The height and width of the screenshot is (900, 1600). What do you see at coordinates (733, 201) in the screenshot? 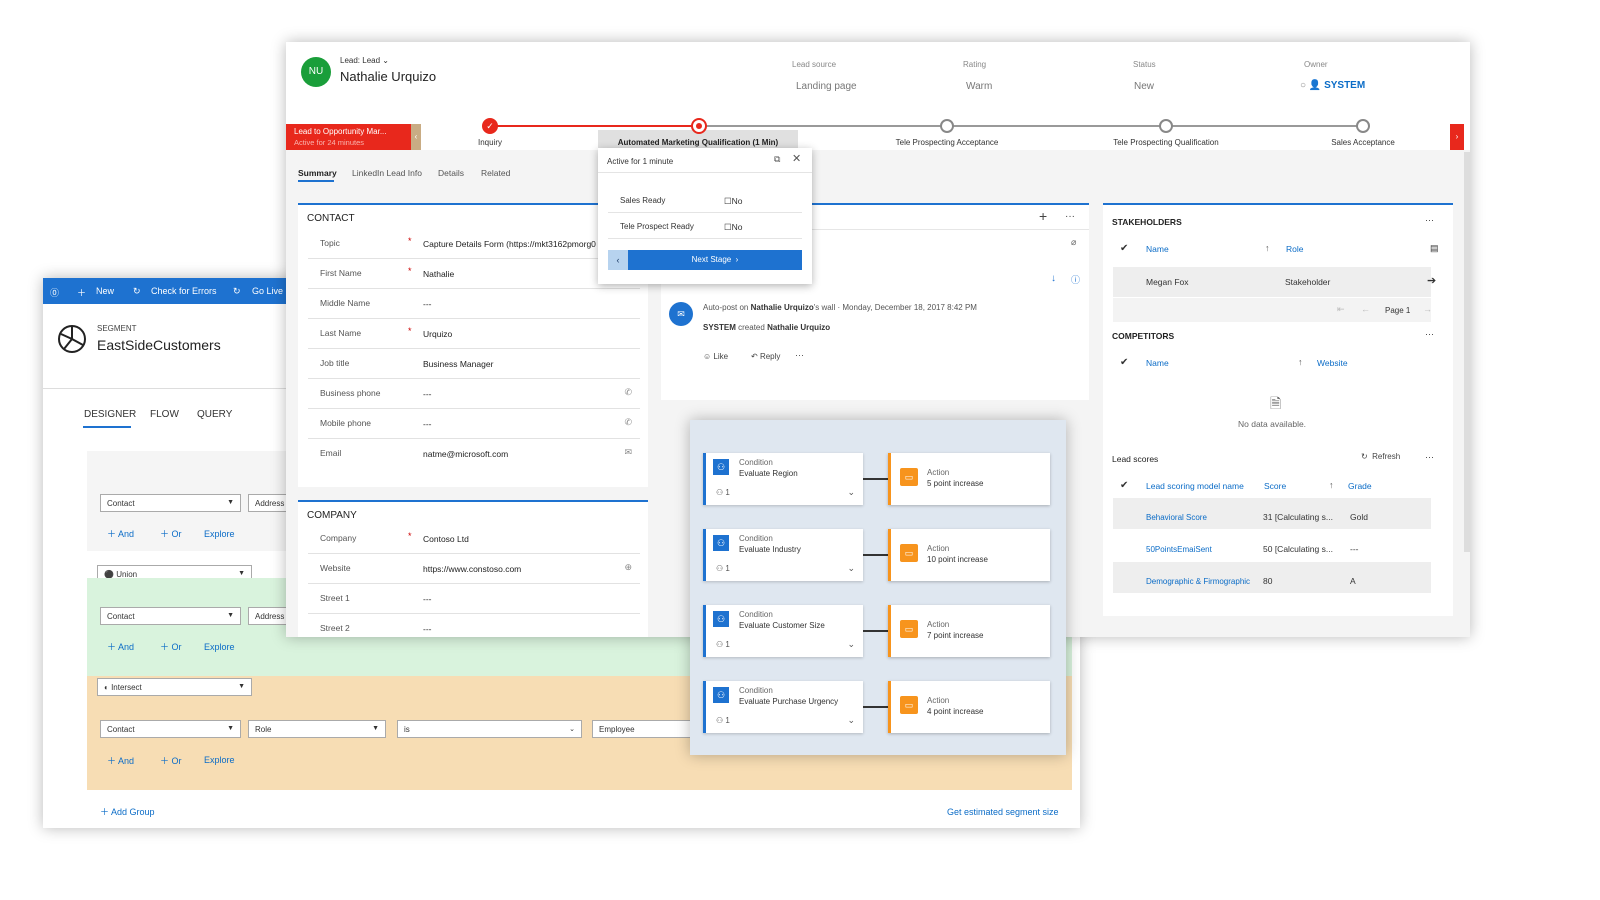
I see `sales-ready-checkbox: ☐No` at bounding box center [733, 201].